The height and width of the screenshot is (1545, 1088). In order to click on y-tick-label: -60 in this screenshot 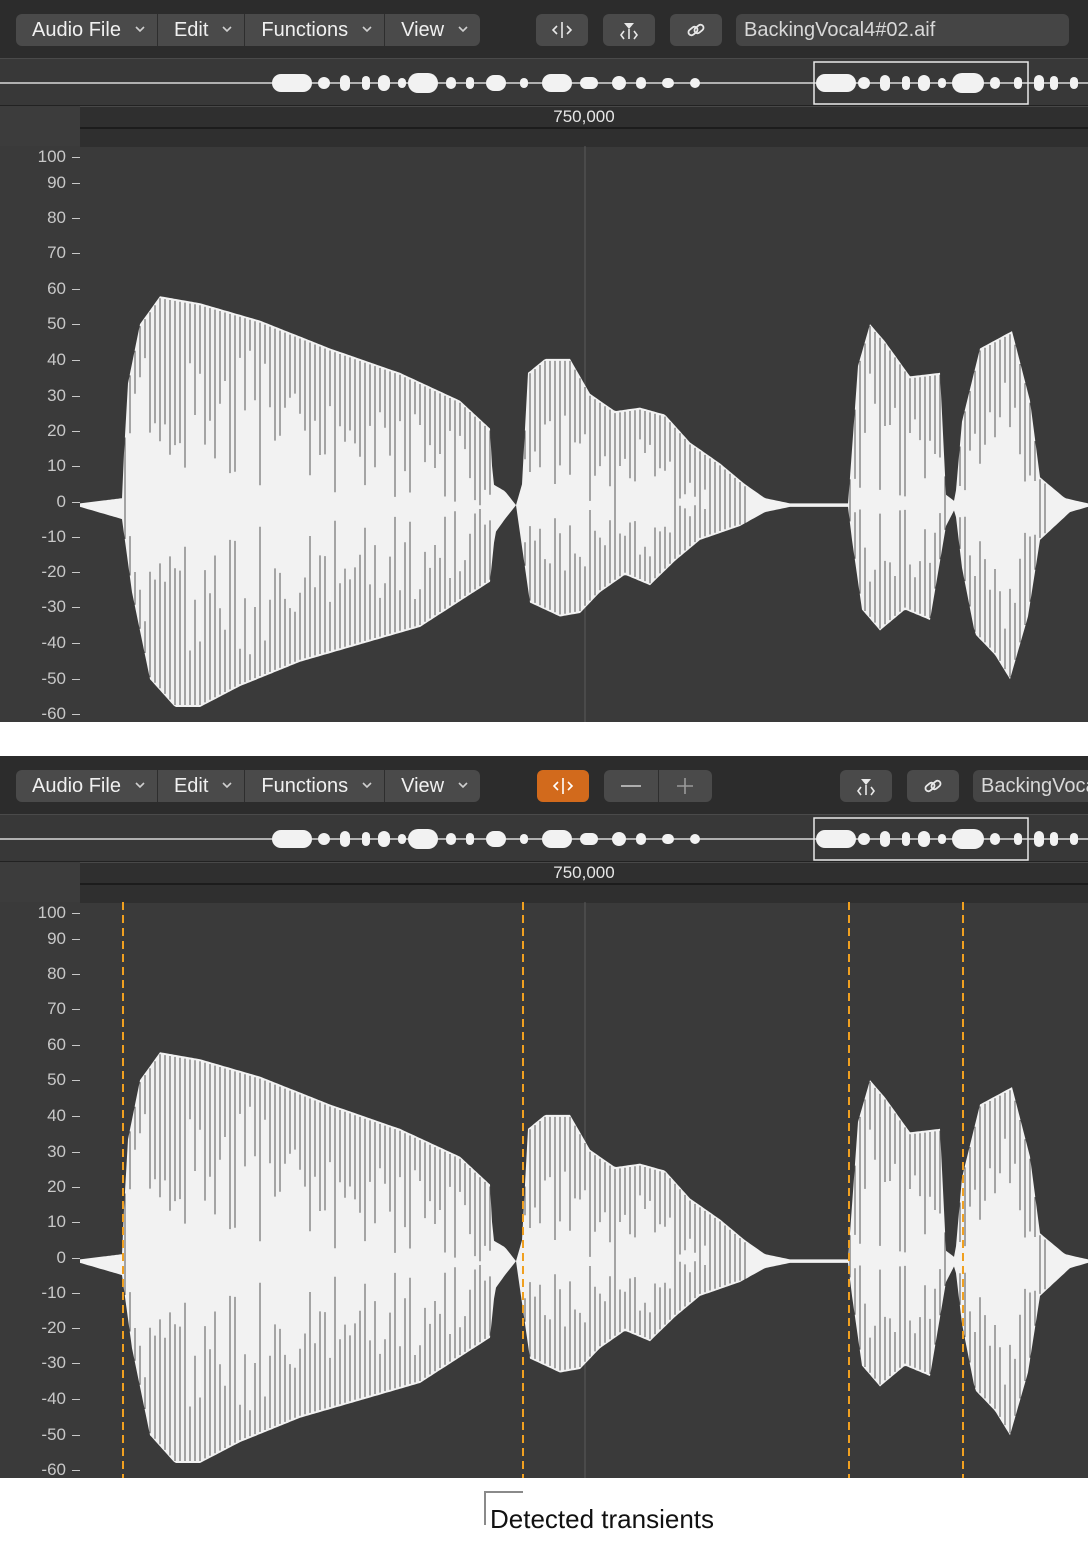, I will do `click(53, 713)`.